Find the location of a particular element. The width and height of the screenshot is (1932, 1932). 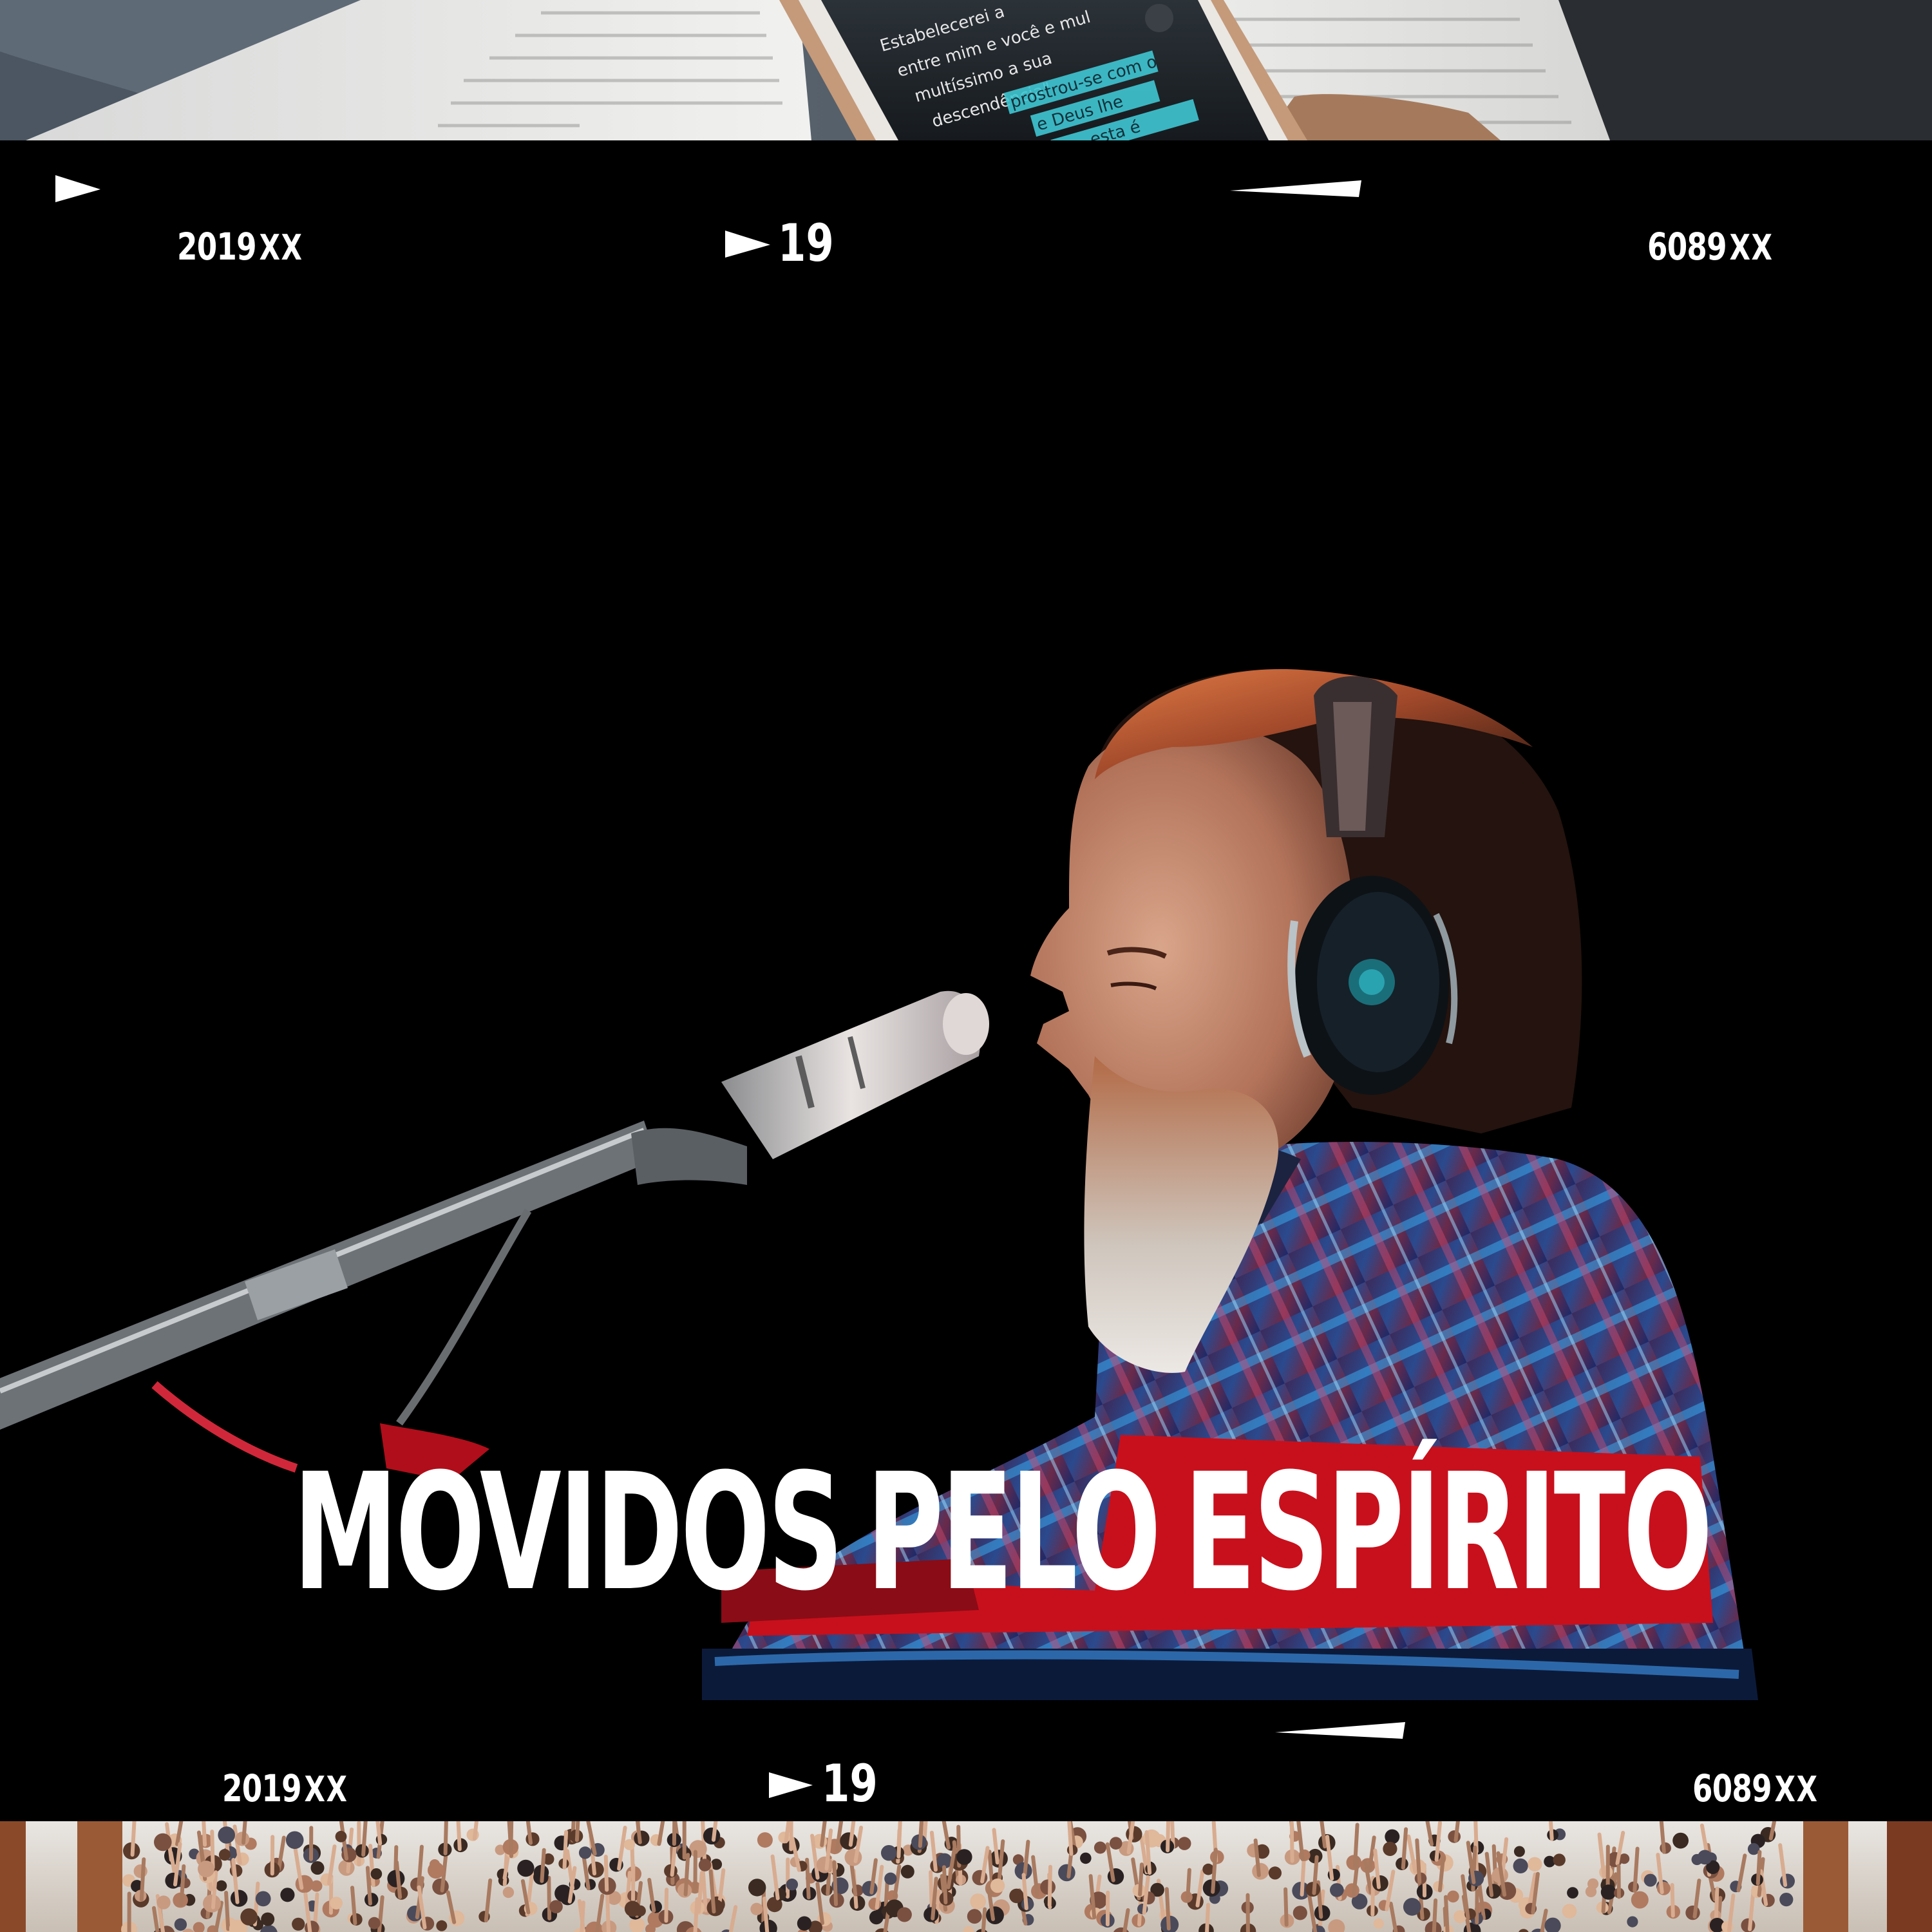

headline: MOVIDOS PELO ESPÍRITO is located at coordinates (1003, 1533).